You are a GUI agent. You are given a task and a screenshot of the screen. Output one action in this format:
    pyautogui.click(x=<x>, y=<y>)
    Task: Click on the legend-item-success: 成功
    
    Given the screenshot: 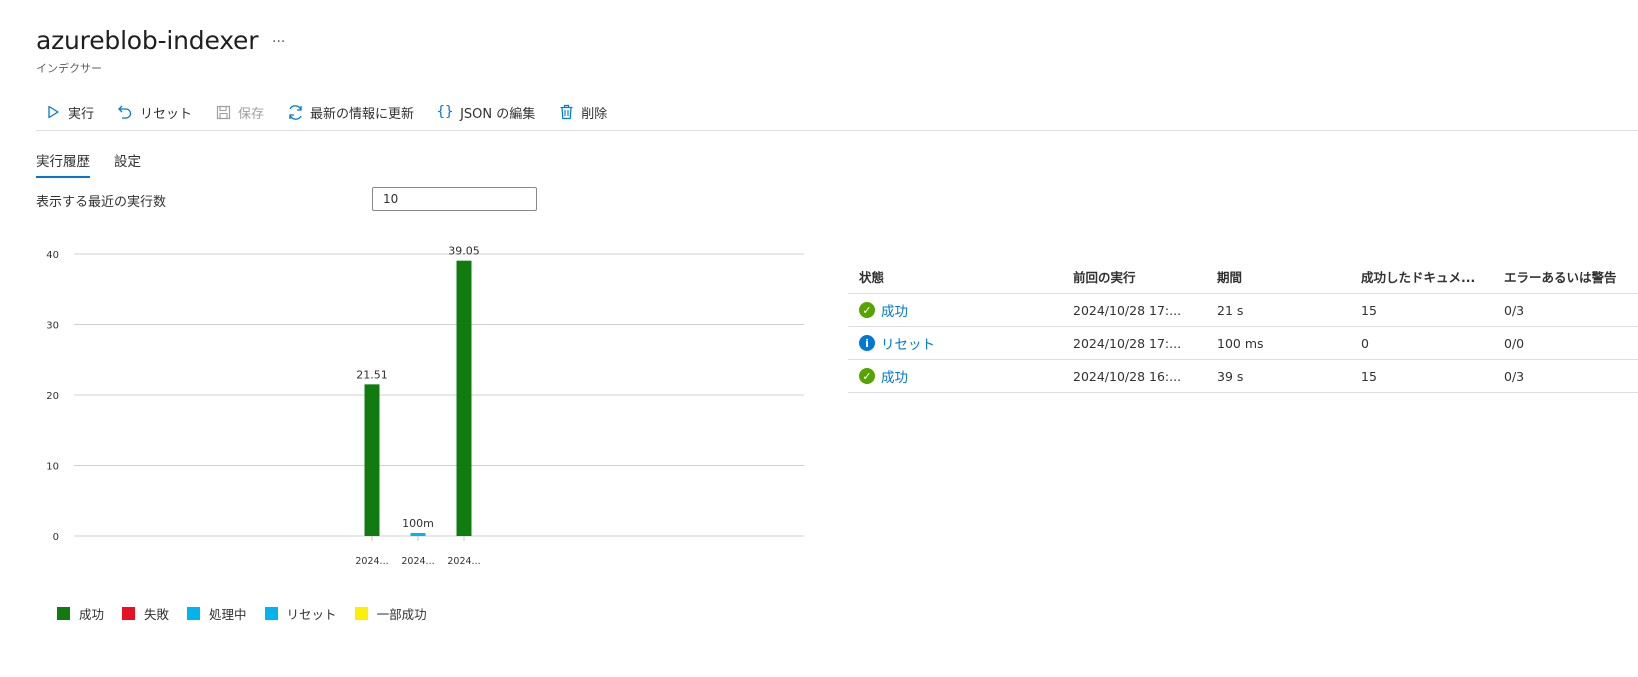 What is the action you would take?
    pyautogui.click(x=80, y=613)
    